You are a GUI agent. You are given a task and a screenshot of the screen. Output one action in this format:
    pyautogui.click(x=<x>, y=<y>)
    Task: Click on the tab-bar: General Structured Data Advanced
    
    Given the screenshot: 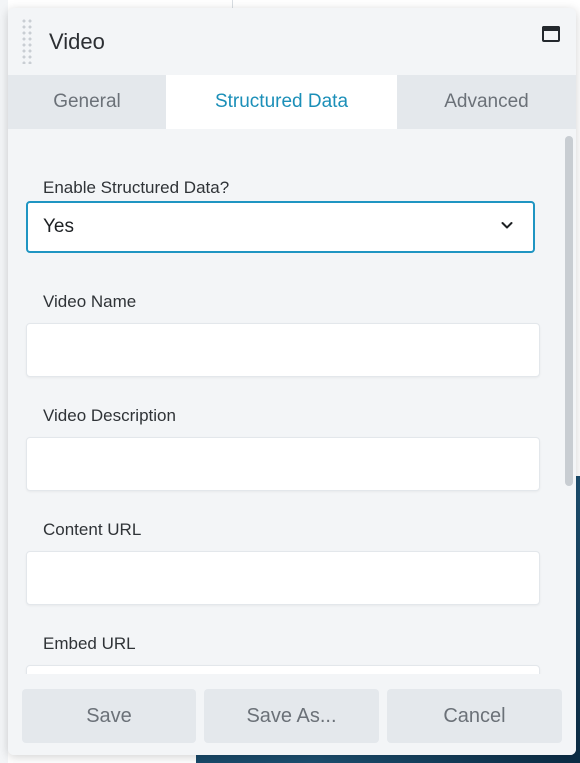 What is the action you would take?
    pyautogui.click(x=292, y=102)
    